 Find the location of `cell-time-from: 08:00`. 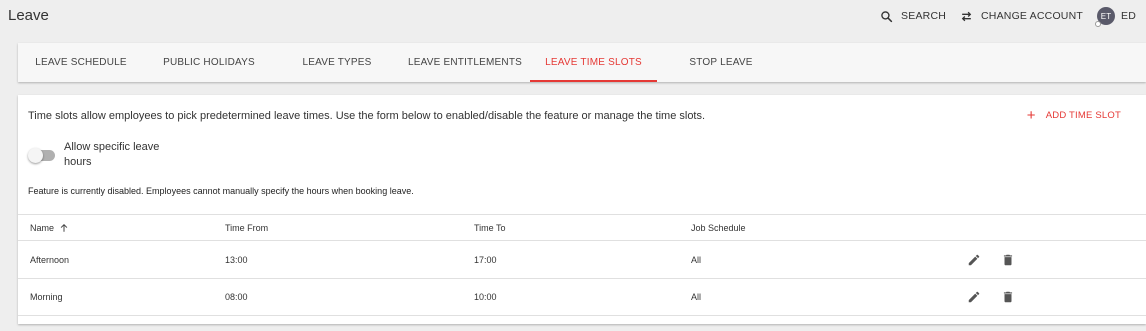

cell-time-from: 08:00 is located at coordinates (236, 297).